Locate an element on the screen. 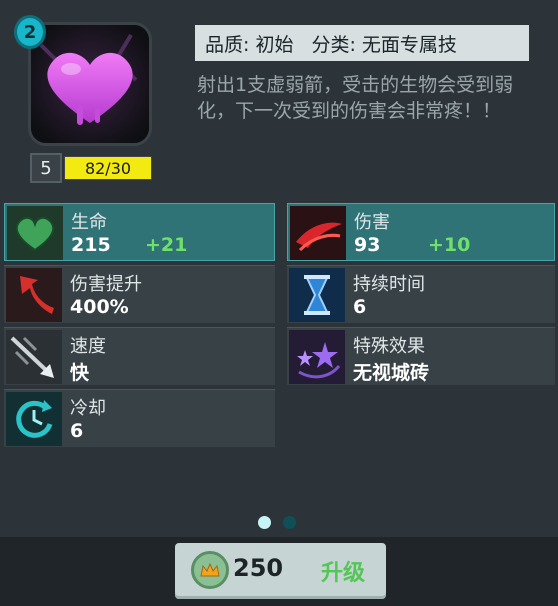 The image size is (558, 606). arrow-speed-icon is located at coordinates (34, 357).